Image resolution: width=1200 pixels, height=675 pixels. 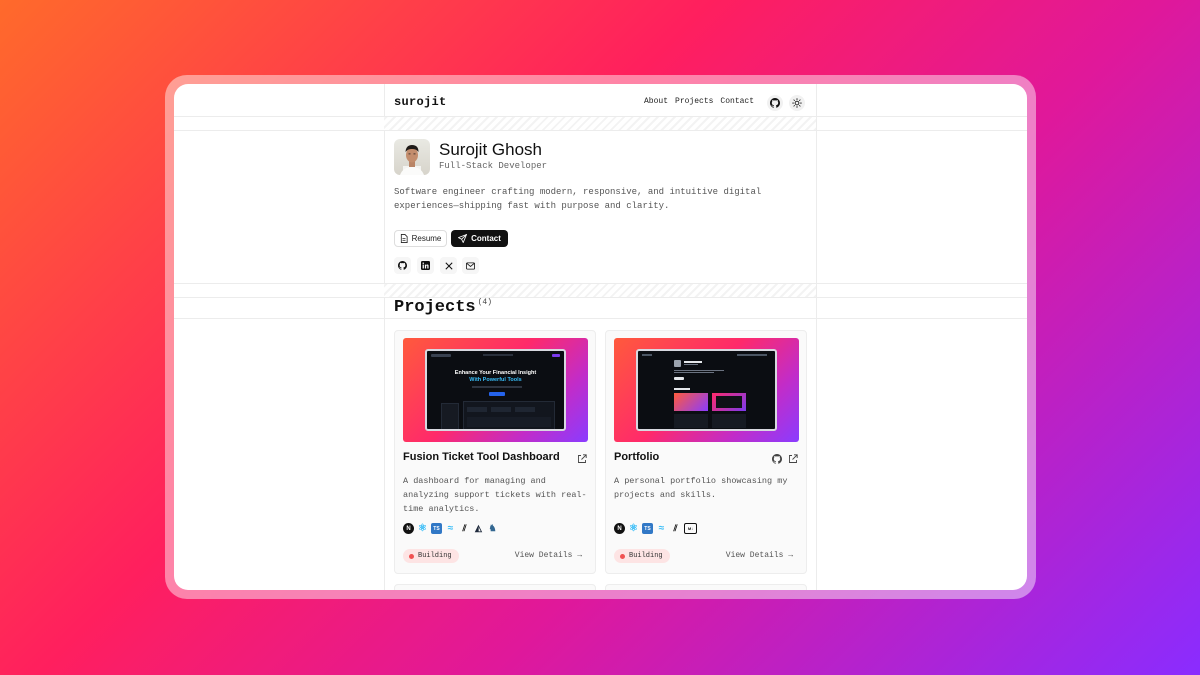 What do you see at coordinates (655, 528) in the screenshot?
I see `tech-stack: N ⚛ TS ≈ ⫽ M↓` at bounding box center [655, 528].